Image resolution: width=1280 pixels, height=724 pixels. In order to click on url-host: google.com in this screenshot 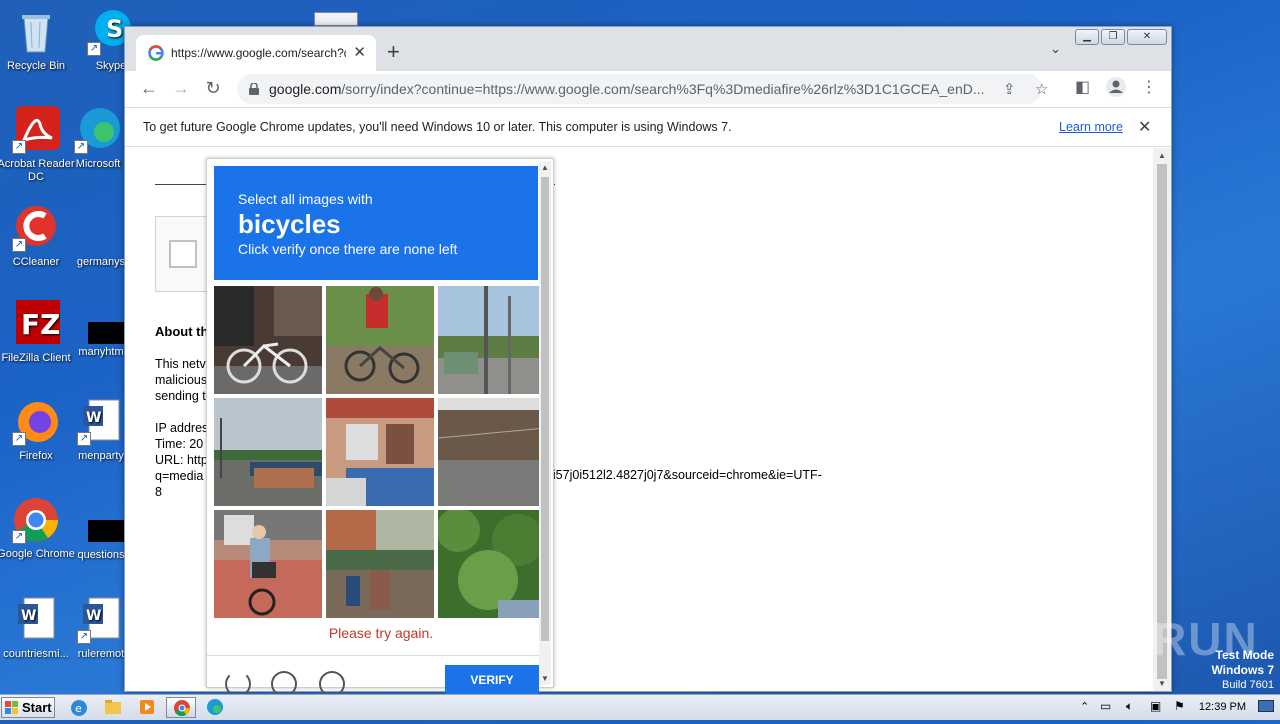, I will do `click(305, 89)`.